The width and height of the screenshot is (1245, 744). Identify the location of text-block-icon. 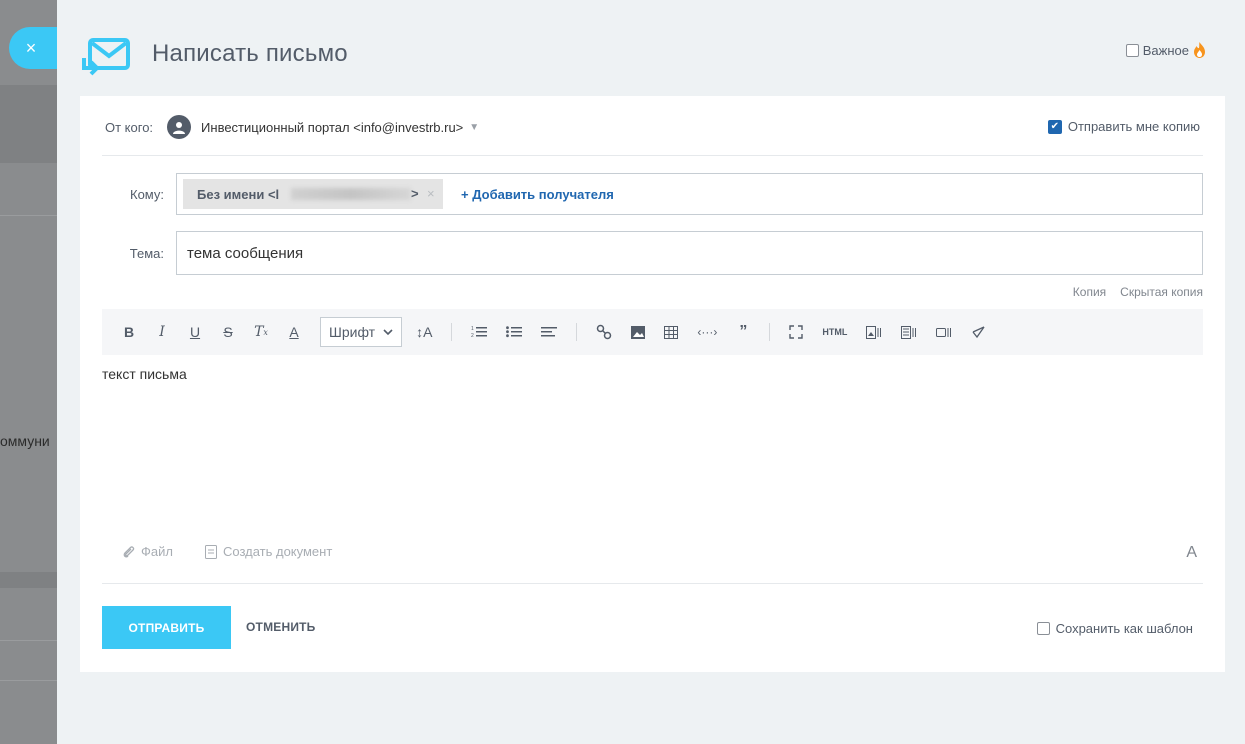
(909, 332).